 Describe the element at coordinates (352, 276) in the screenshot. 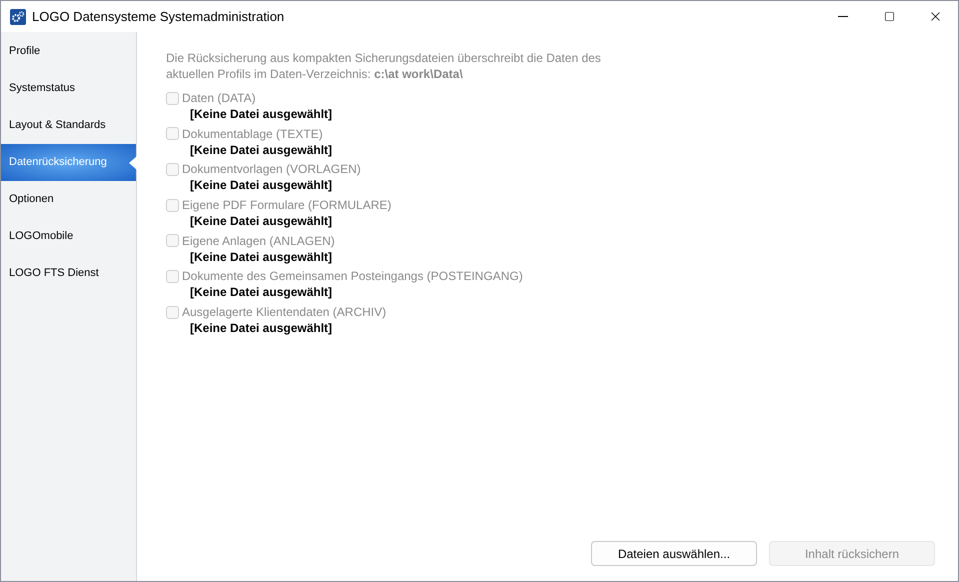

I see `option-label: Dokumente des Gemeinsamen Posteingangs (POSTEINGANG)` at that location.